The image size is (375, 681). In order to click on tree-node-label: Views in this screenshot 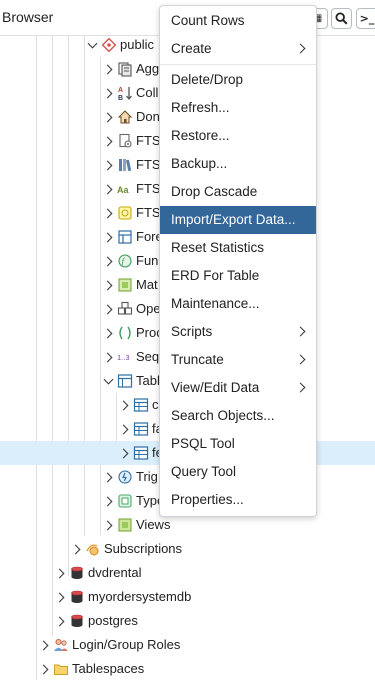, I will do `click(153, 524)`.